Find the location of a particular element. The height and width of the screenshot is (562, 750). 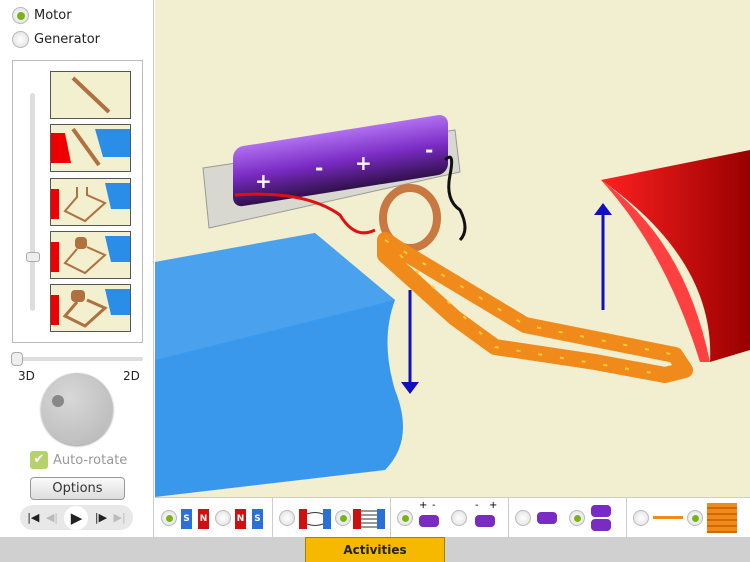

label-3d: 3D is located at coordinates (26, 376).